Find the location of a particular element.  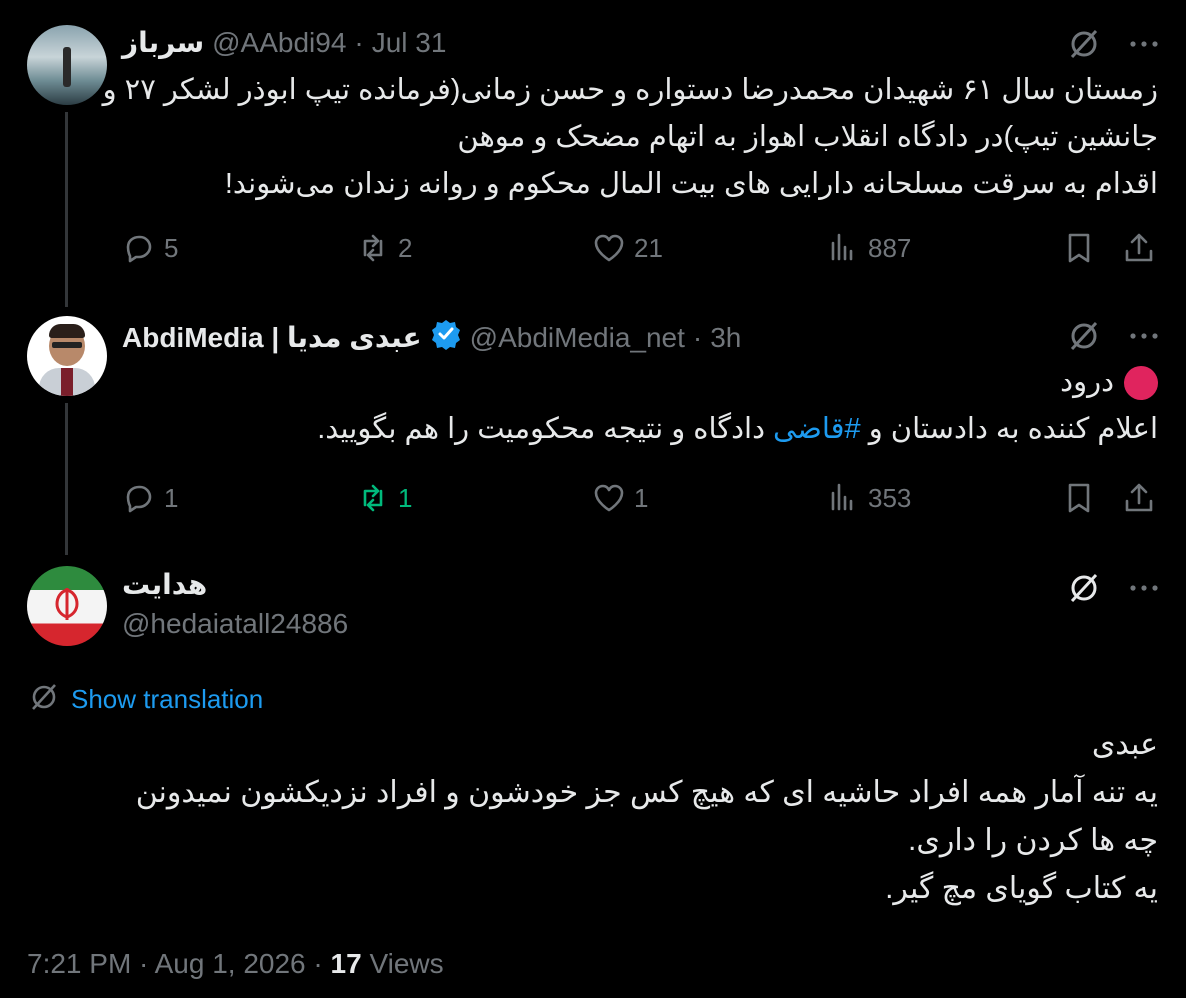

tweet-actions: 5 2 21 887 is located at coordinates (642, 251).